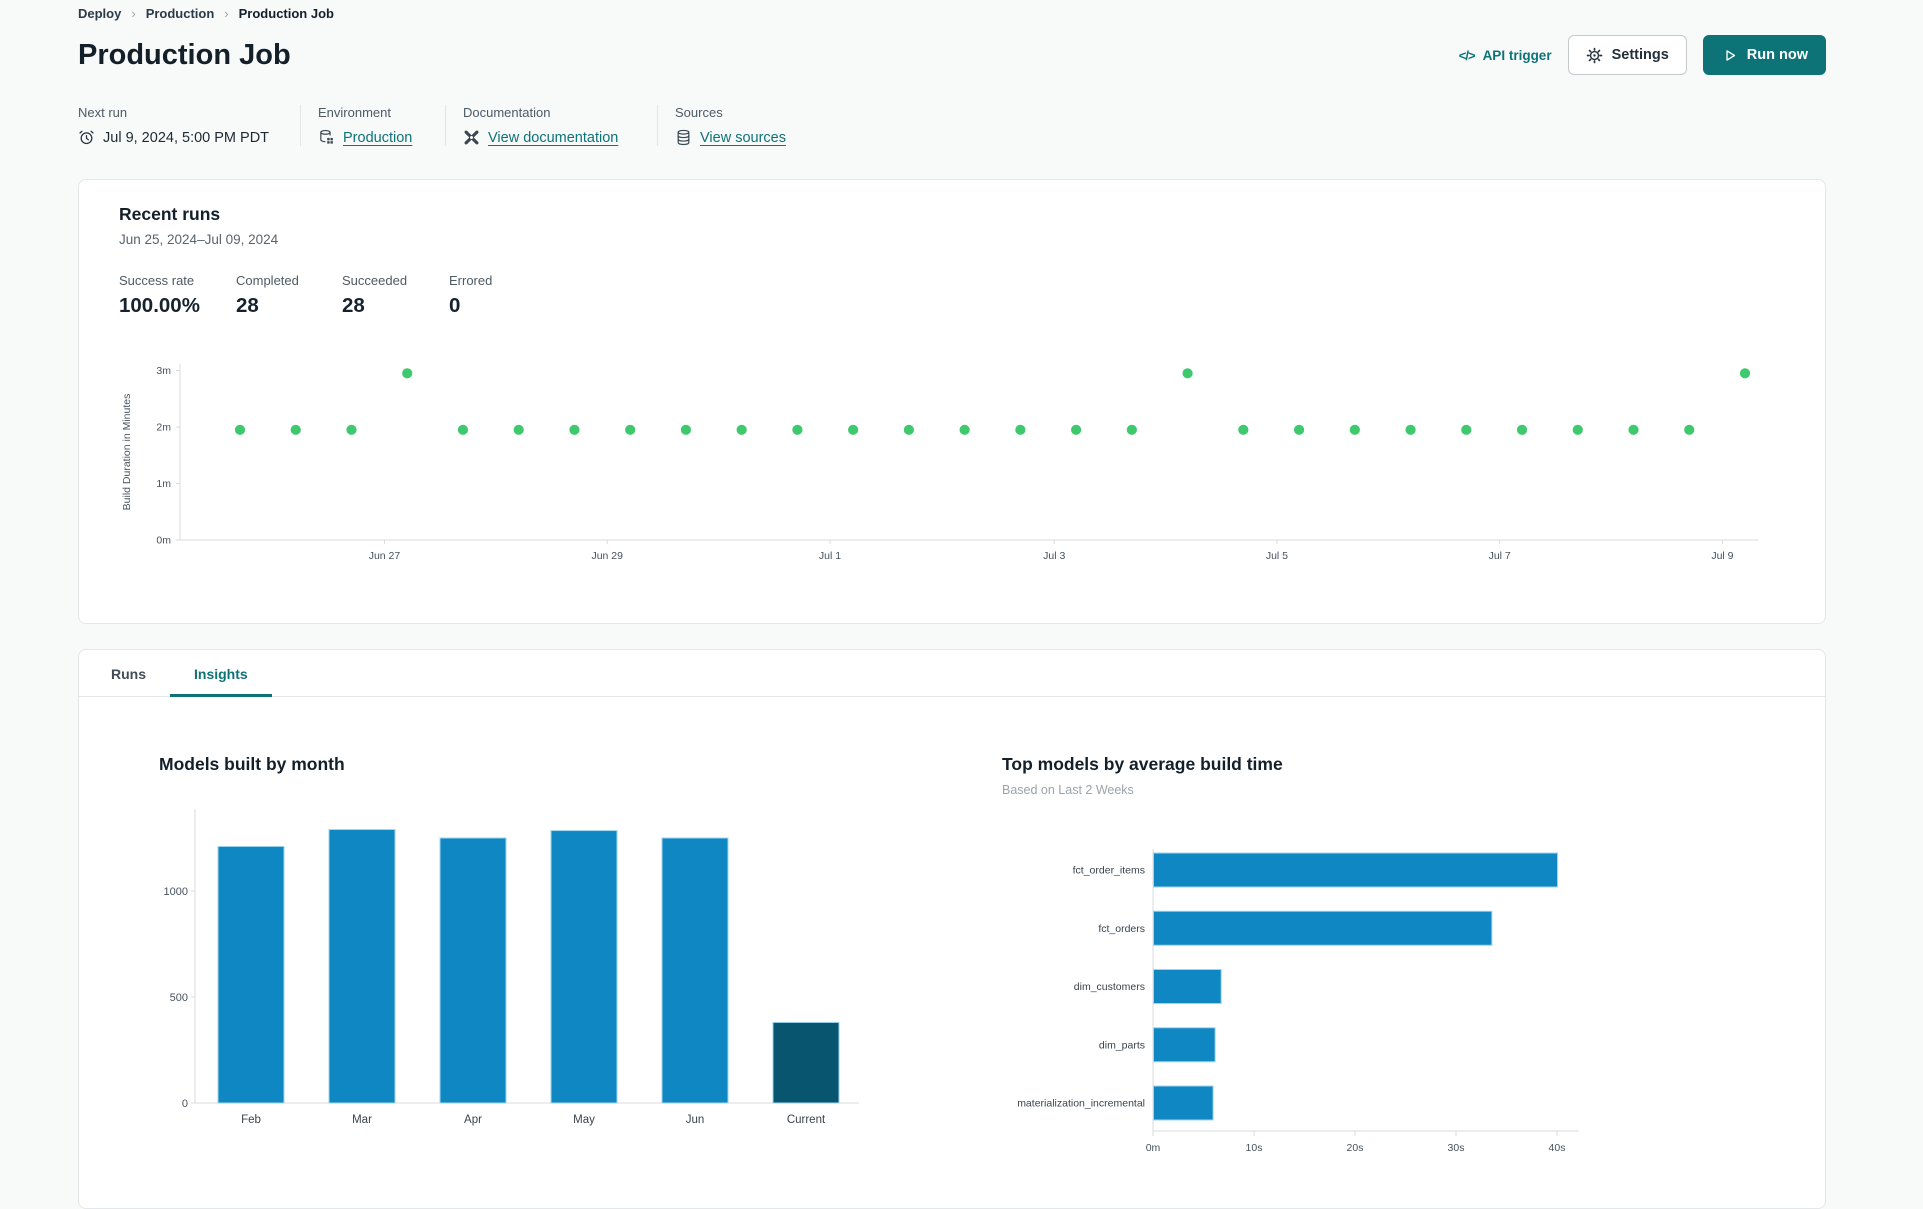 The image size is (1923, 1209). I want to click on dbt-logo-icon, so click(471, 137).